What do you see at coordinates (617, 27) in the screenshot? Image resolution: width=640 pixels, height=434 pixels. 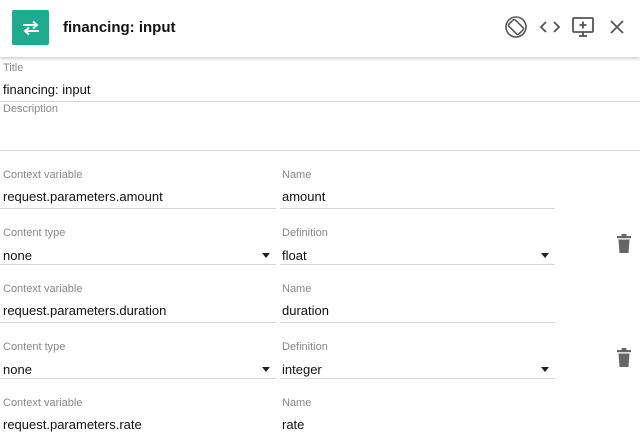 I see `close-icon` at bounding box center [617, 27].